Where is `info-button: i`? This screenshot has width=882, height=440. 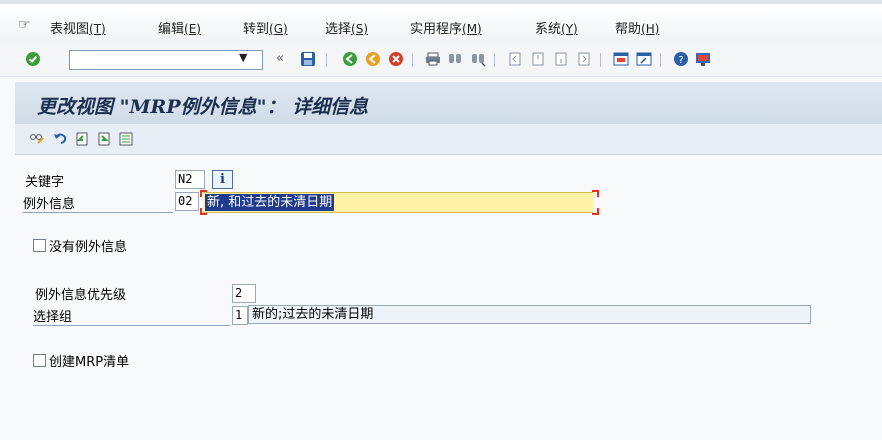
info-button: i is located at coordinates (222, 179).